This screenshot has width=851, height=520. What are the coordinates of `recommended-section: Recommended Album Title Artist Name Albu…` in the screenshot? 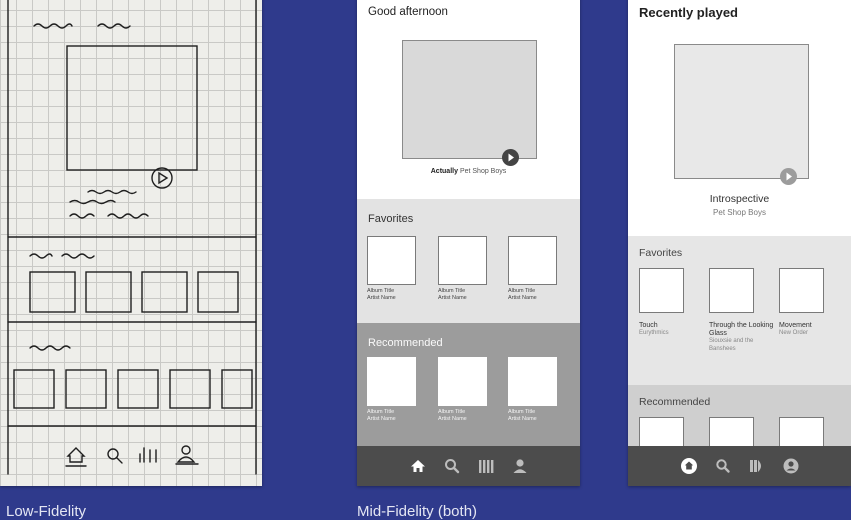 It's located at (468, 385).